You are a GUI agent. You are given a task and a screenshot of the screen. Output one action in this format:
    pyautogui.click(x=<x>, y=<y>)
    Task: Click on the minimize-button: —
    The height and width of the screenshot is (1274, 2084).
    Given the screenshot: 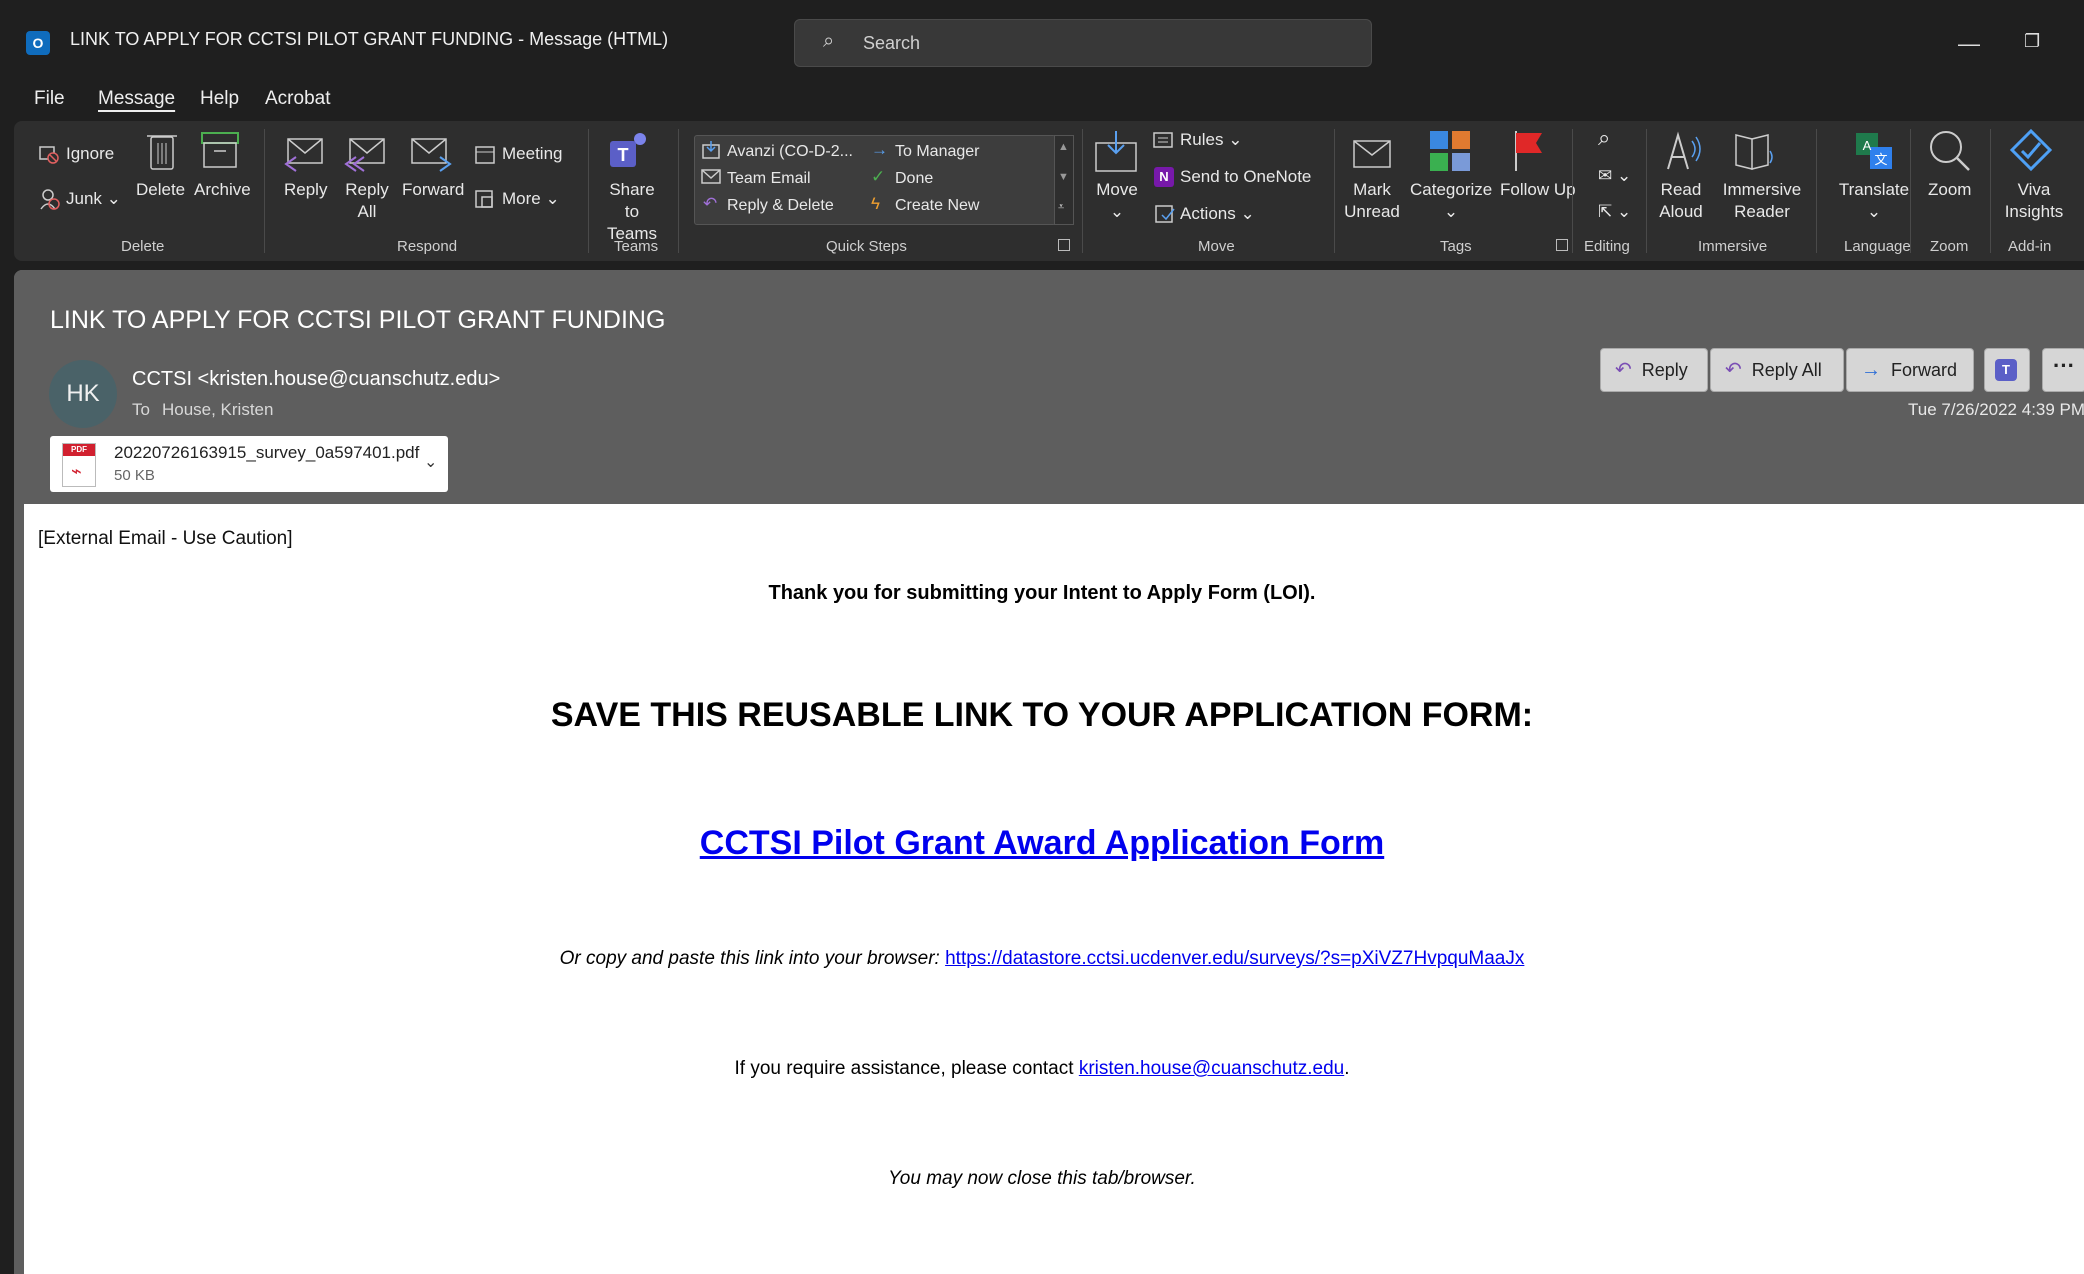 What is the action you would take?
    pyautogui.click(x=1969, y=44)
    